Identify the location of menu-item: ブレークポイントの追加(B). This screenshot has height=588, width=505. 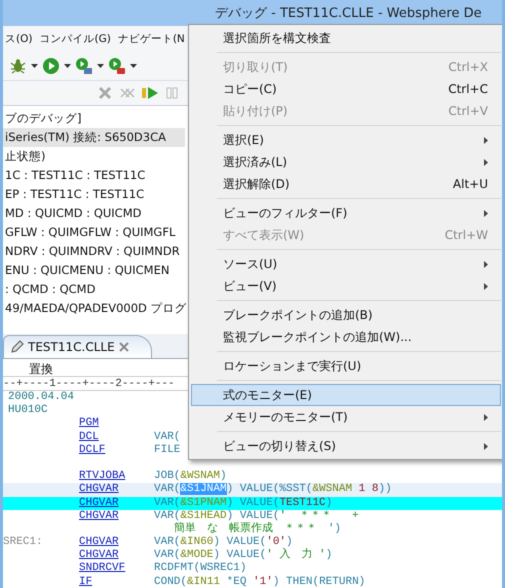
(346, 315).